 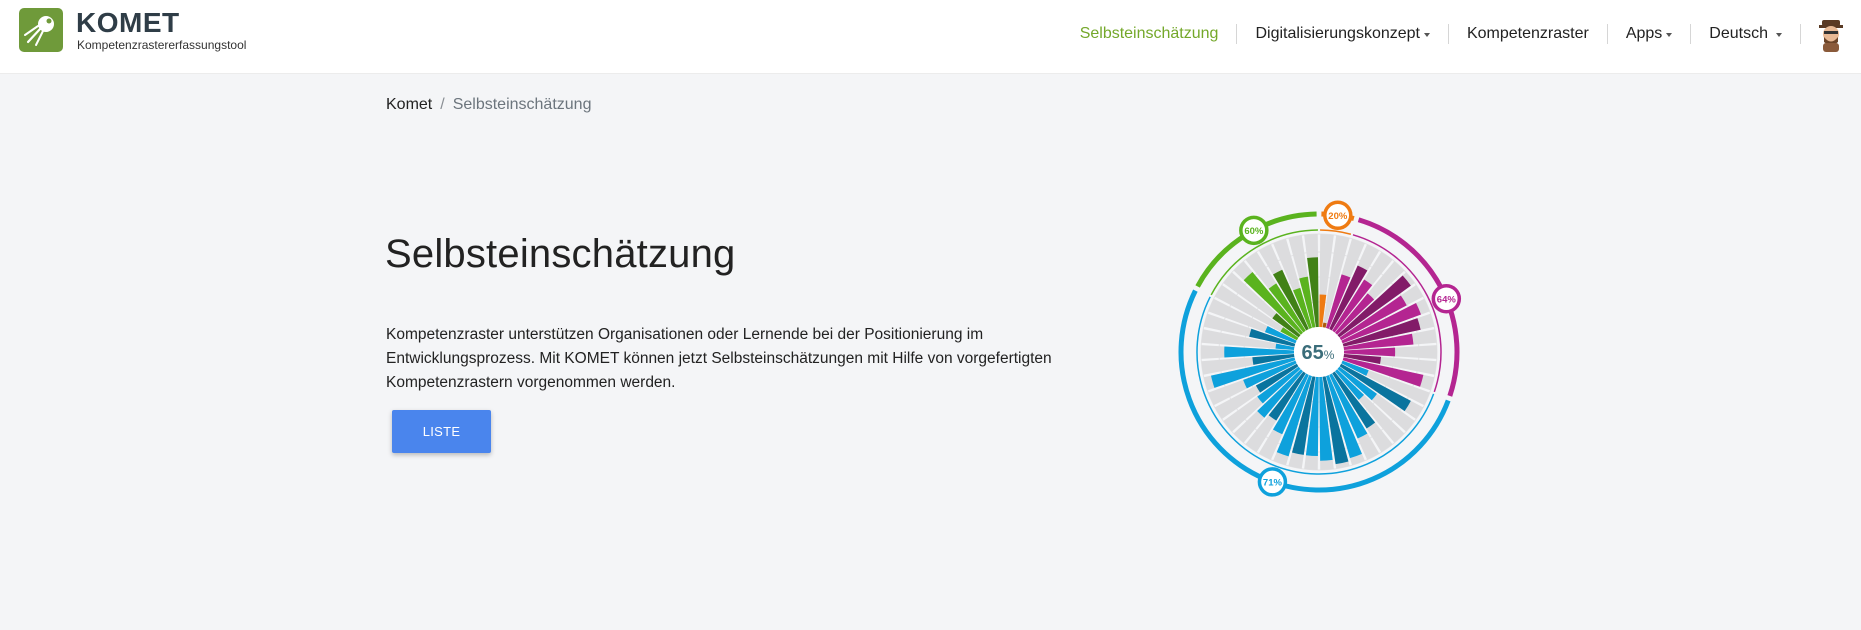 What do you see at coordinates (1273, 482) in the screenshot?
I see `chart-group-label: 71%` at bounding box center [1273, 482].